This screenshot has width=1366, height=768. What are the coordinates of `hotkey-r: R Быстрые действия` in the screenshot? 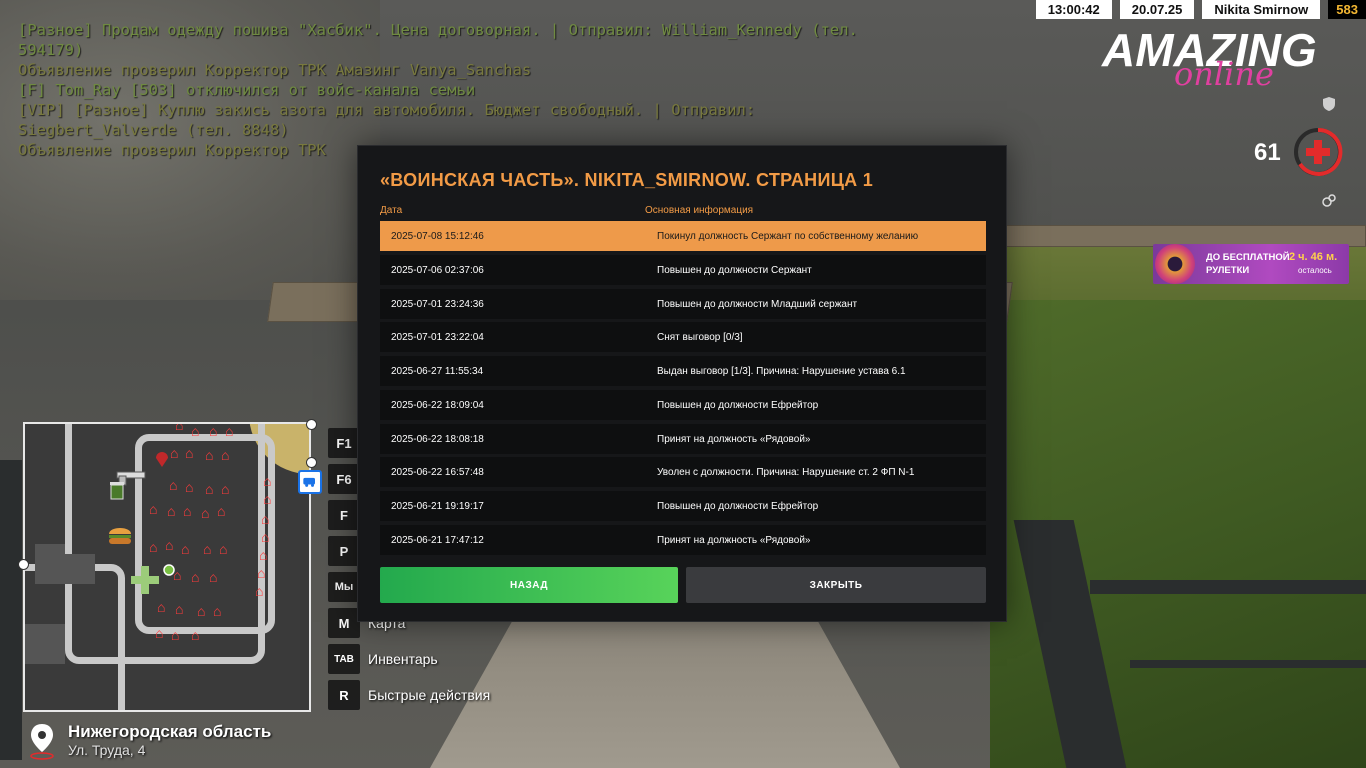 It's located at (409, 695).